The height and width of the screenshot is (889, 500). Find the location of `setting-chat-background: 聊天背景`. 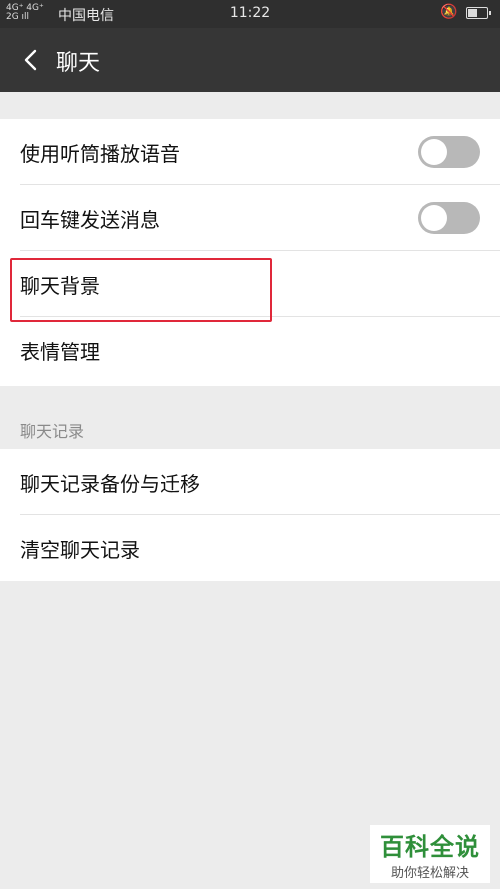

setting-chat-background: 聊天背景 is located at coordinates (250, 284).